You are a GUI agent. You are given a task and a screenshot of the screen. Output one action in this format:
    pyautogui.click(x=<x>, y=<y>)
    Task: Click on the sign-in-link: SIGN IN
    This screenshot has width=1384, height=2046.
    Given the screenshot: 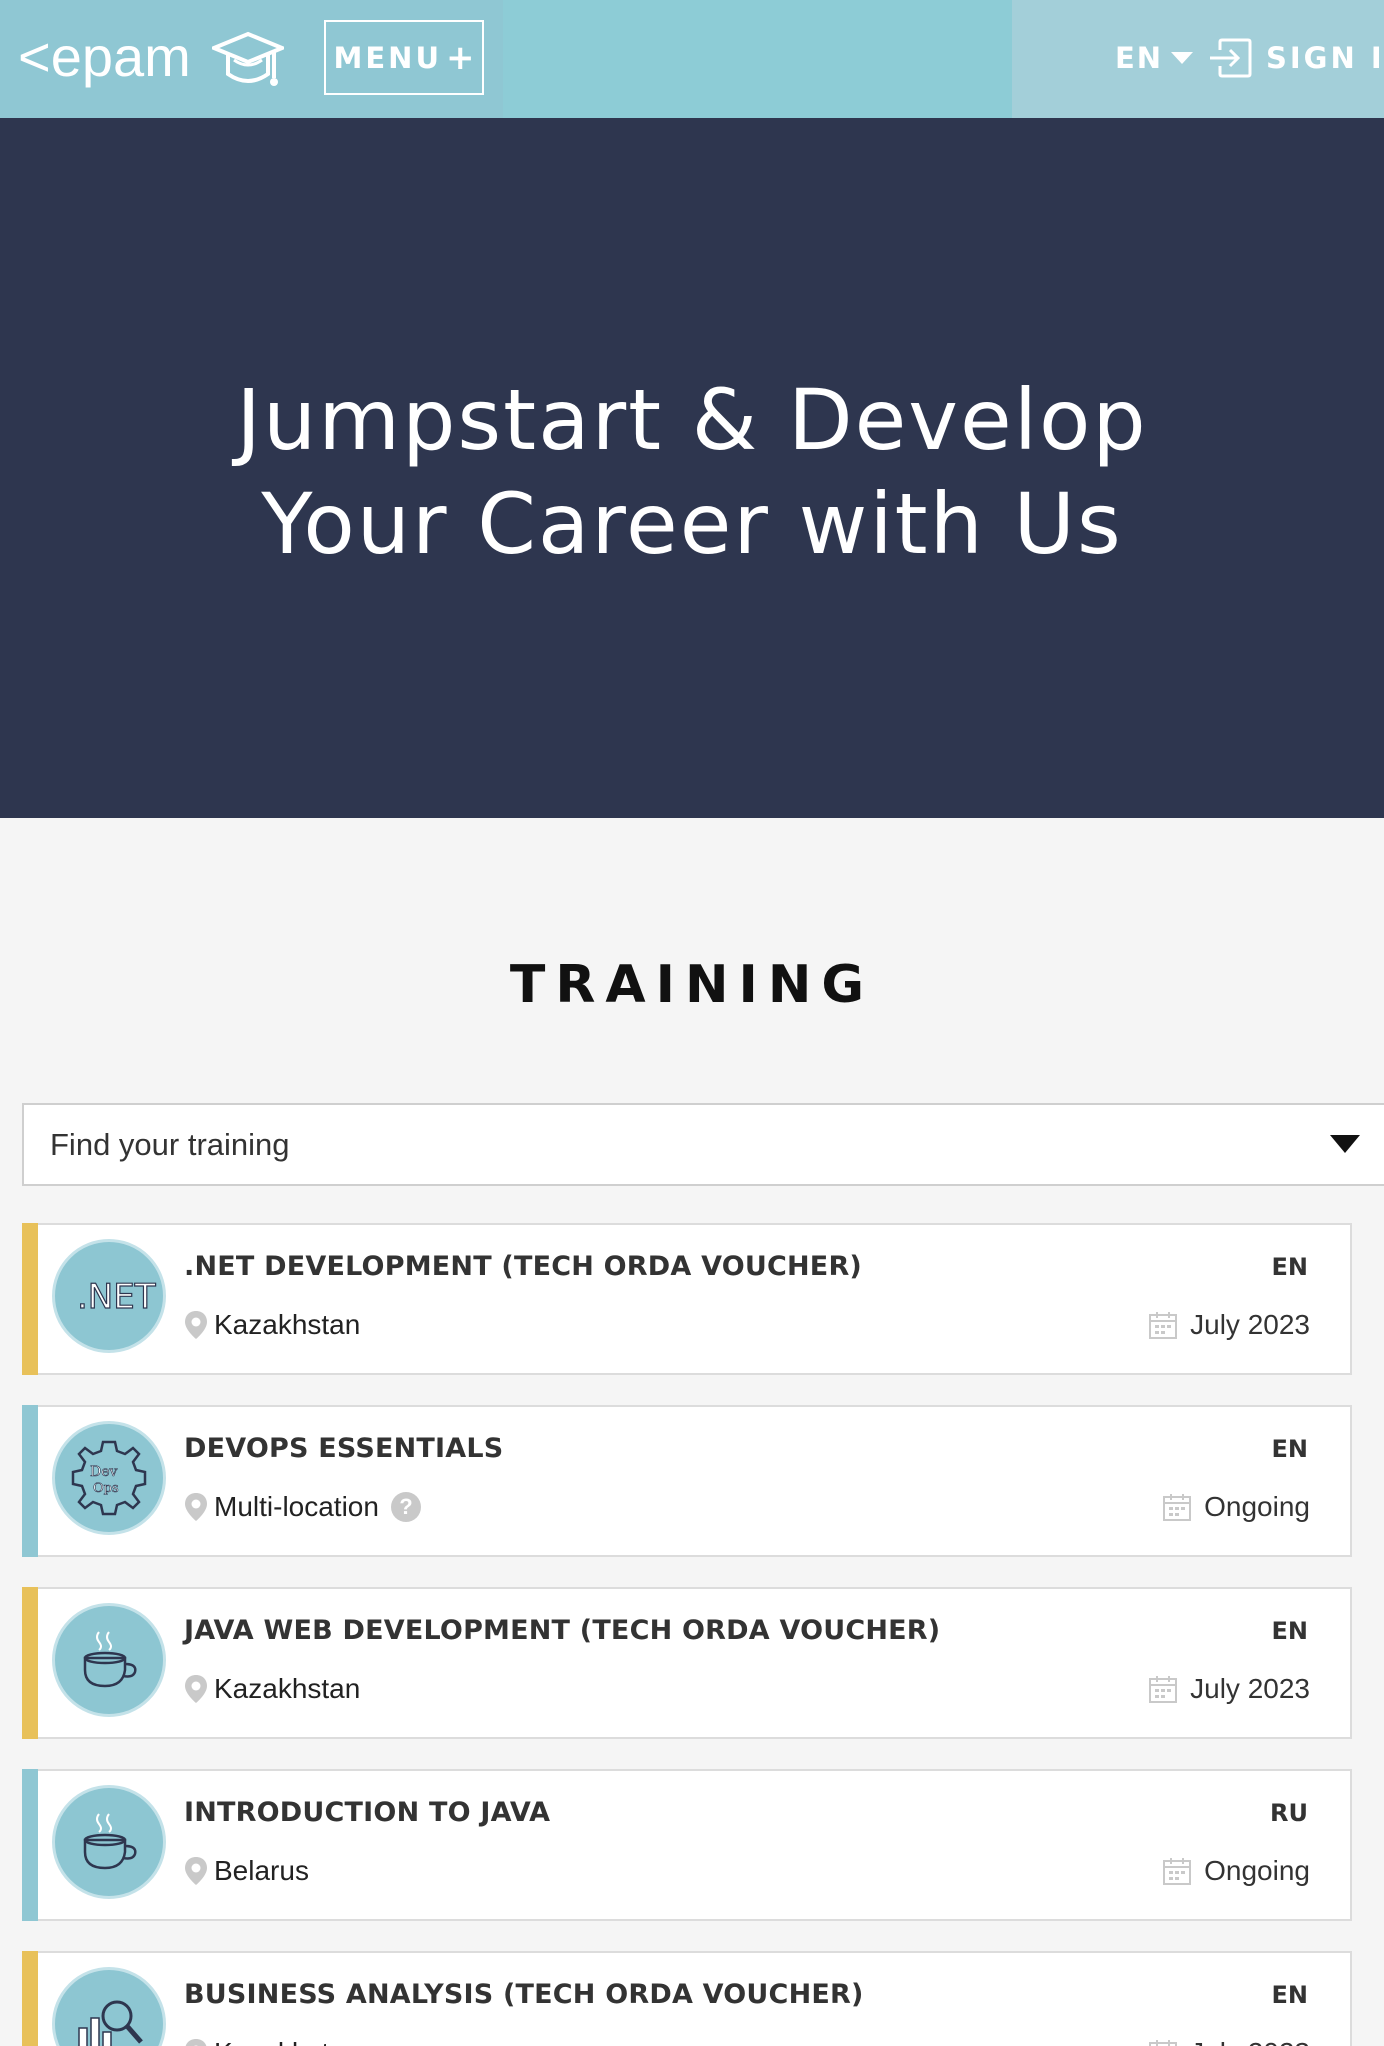 What is the action you would take?
    pyautogui.click(x=1325, y=58)
    